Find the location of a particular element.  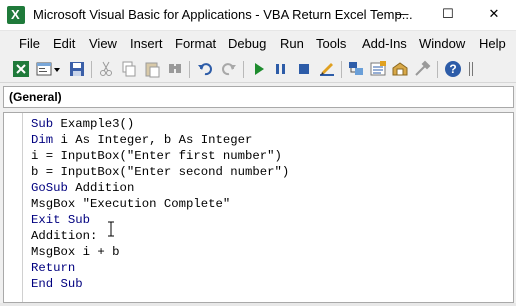

cut-icon is located at coordinates (106, 69).